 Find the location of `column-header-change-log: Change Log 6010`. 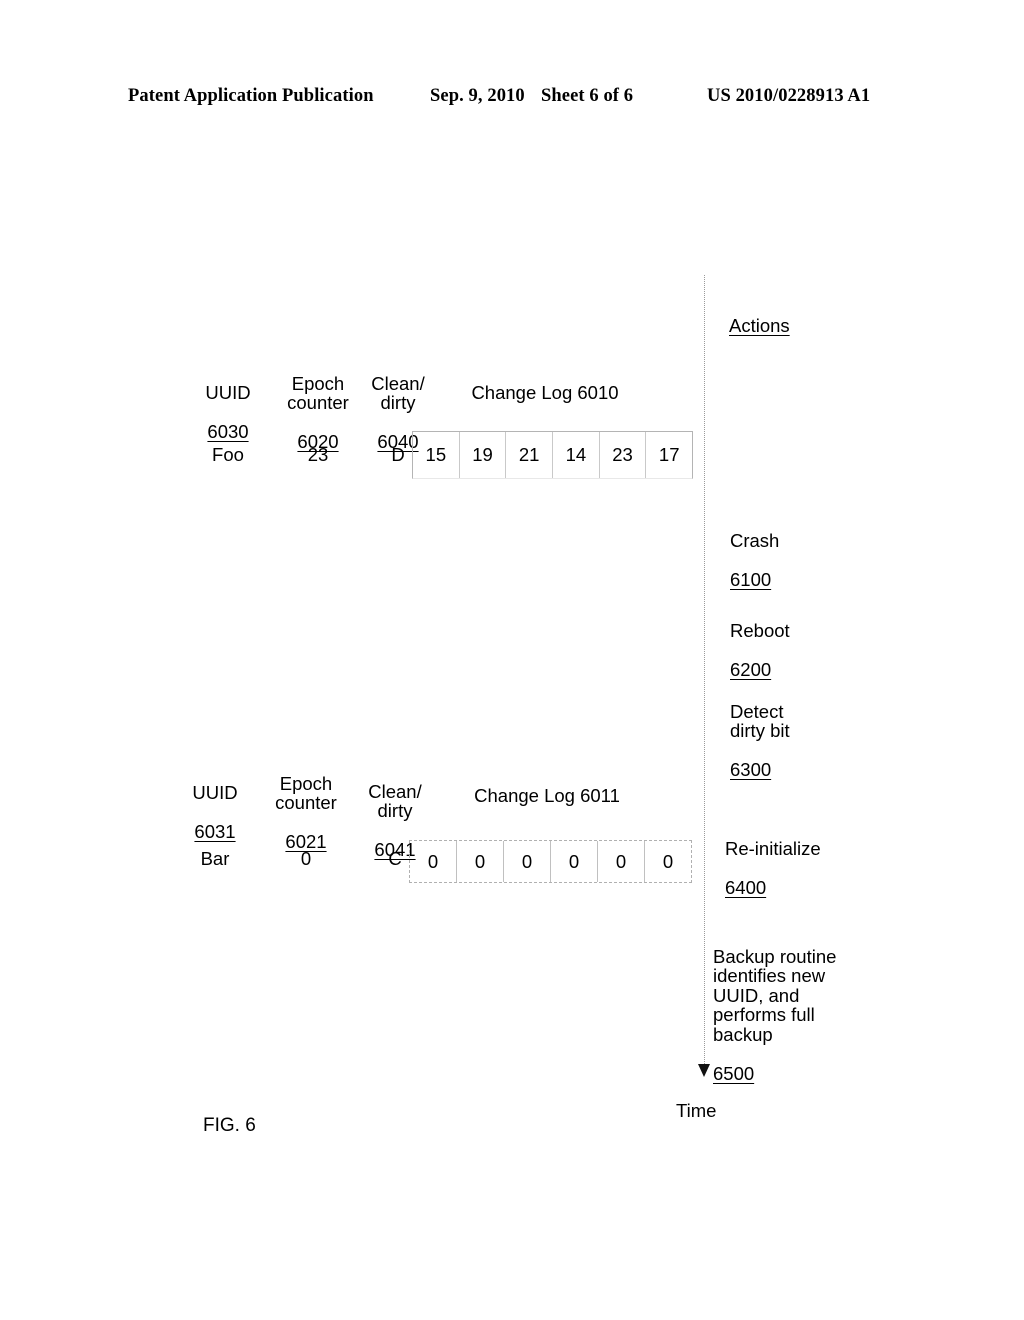

column-header-change-log: Change Log 6010 is located at coordinates (545, 392).